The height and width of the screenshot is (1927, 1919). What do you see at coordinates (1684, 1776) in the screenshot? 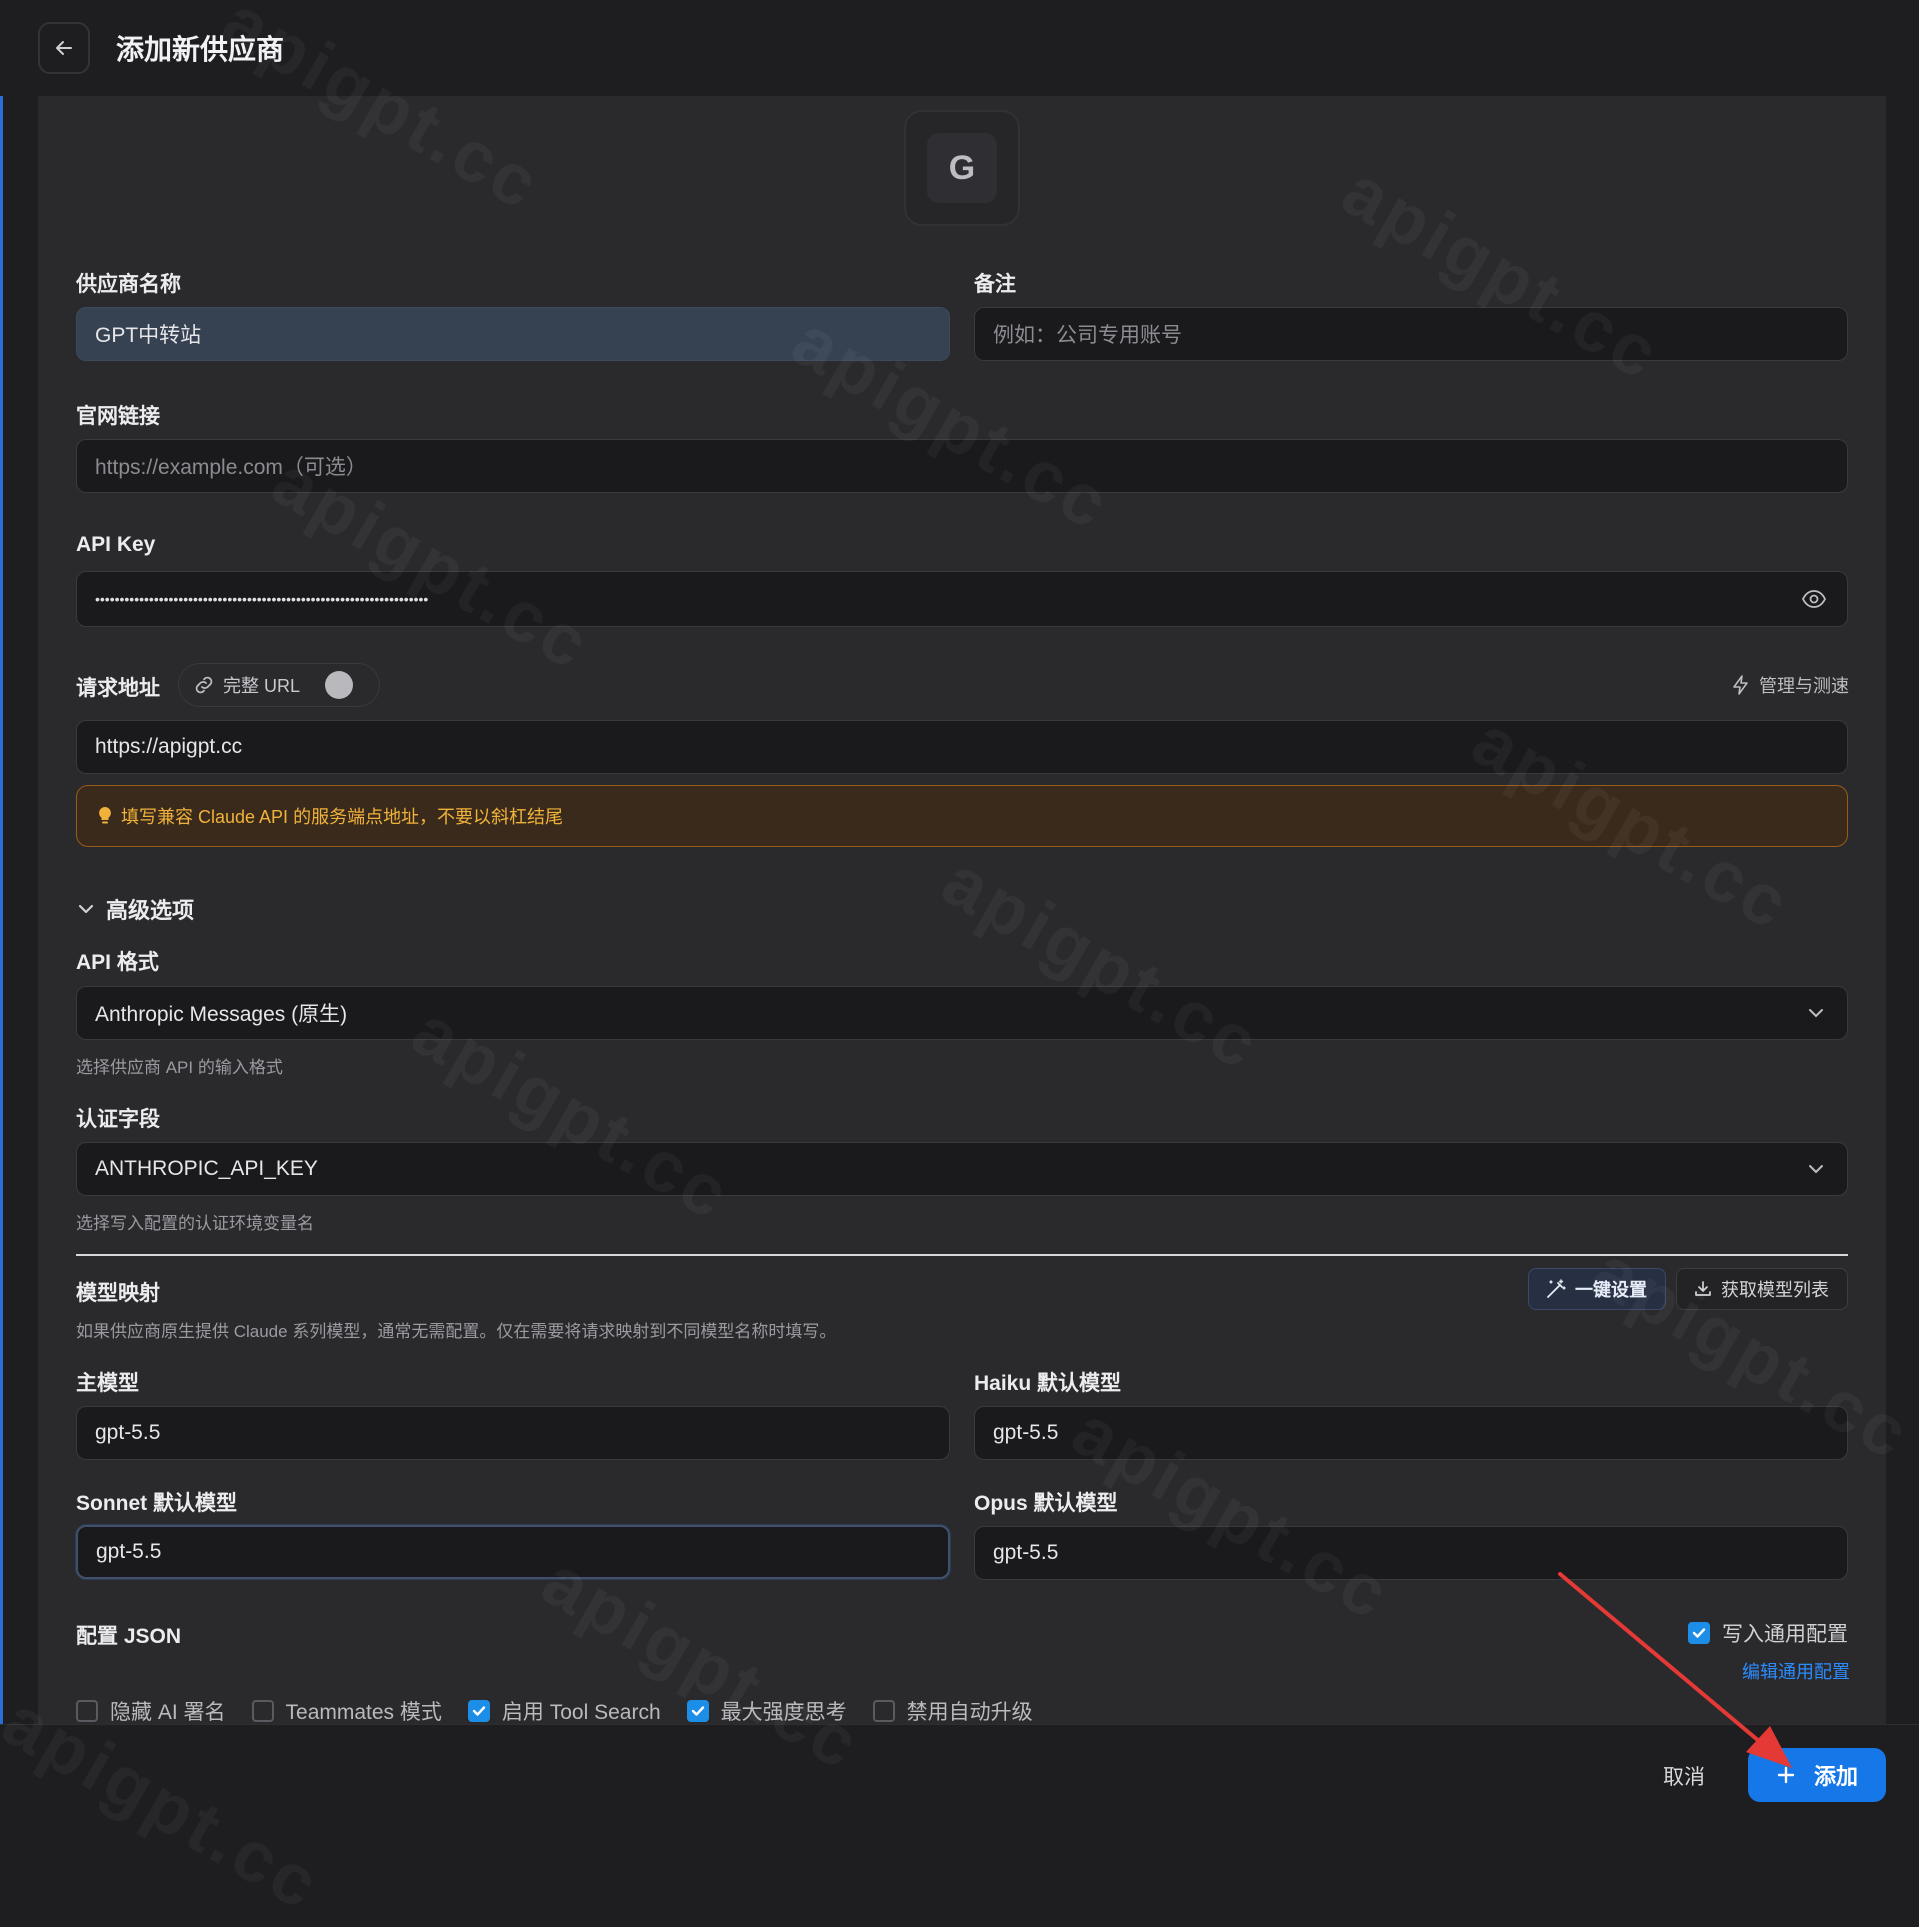
I see `cancel-button: 取消` at bounding box center [1684, 1776].